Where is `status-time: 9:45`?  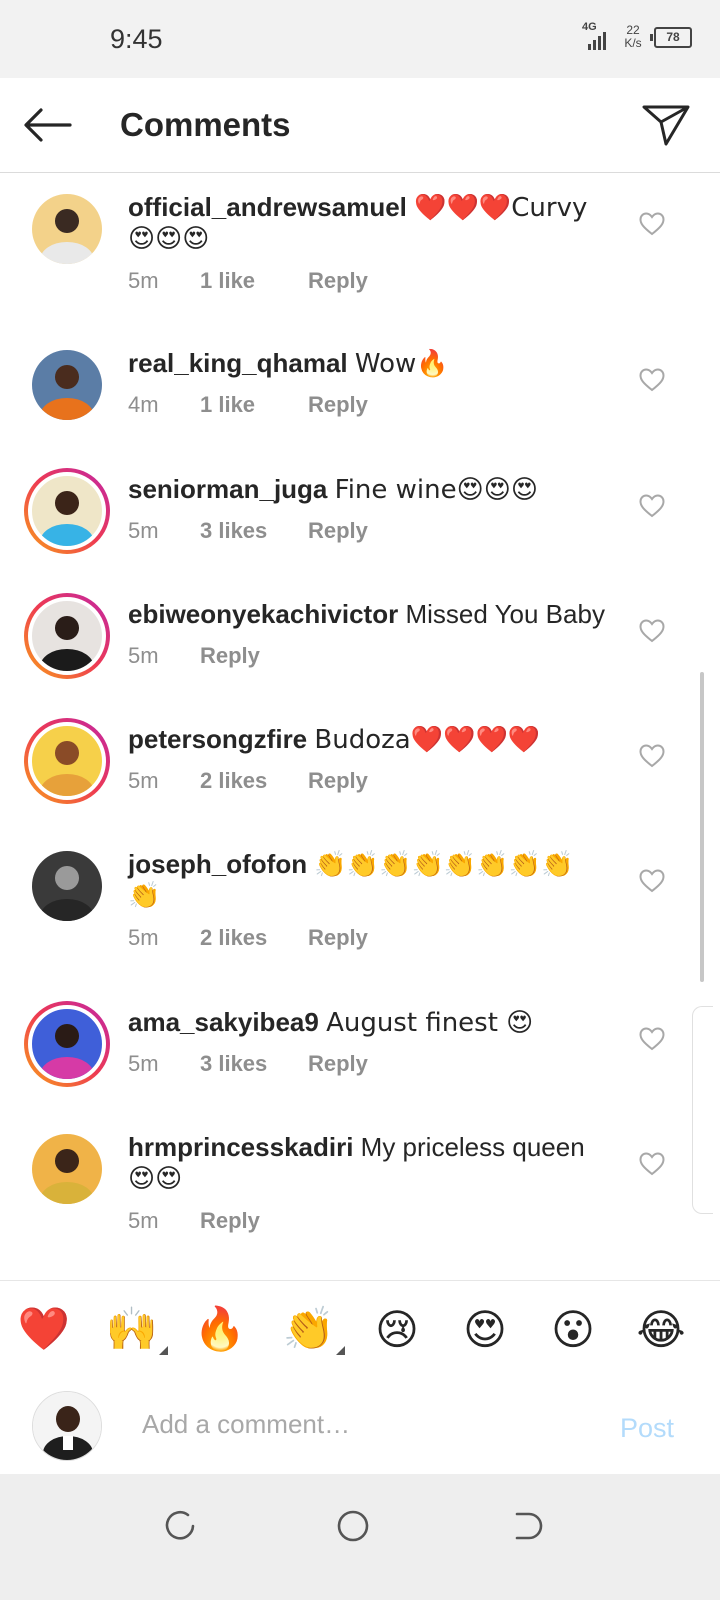
status-time: 9:45 is located at coordinates (136, 39).